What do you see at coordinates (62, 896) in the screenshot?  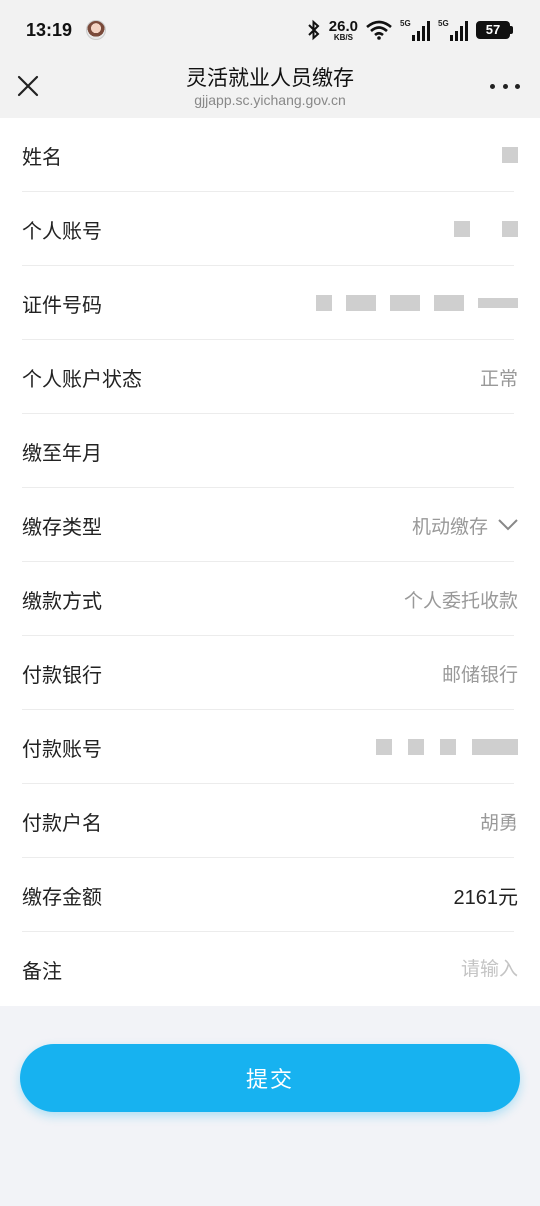 I see `deposit-amount-label: 缴存金额` at bounding box center [62, 896].